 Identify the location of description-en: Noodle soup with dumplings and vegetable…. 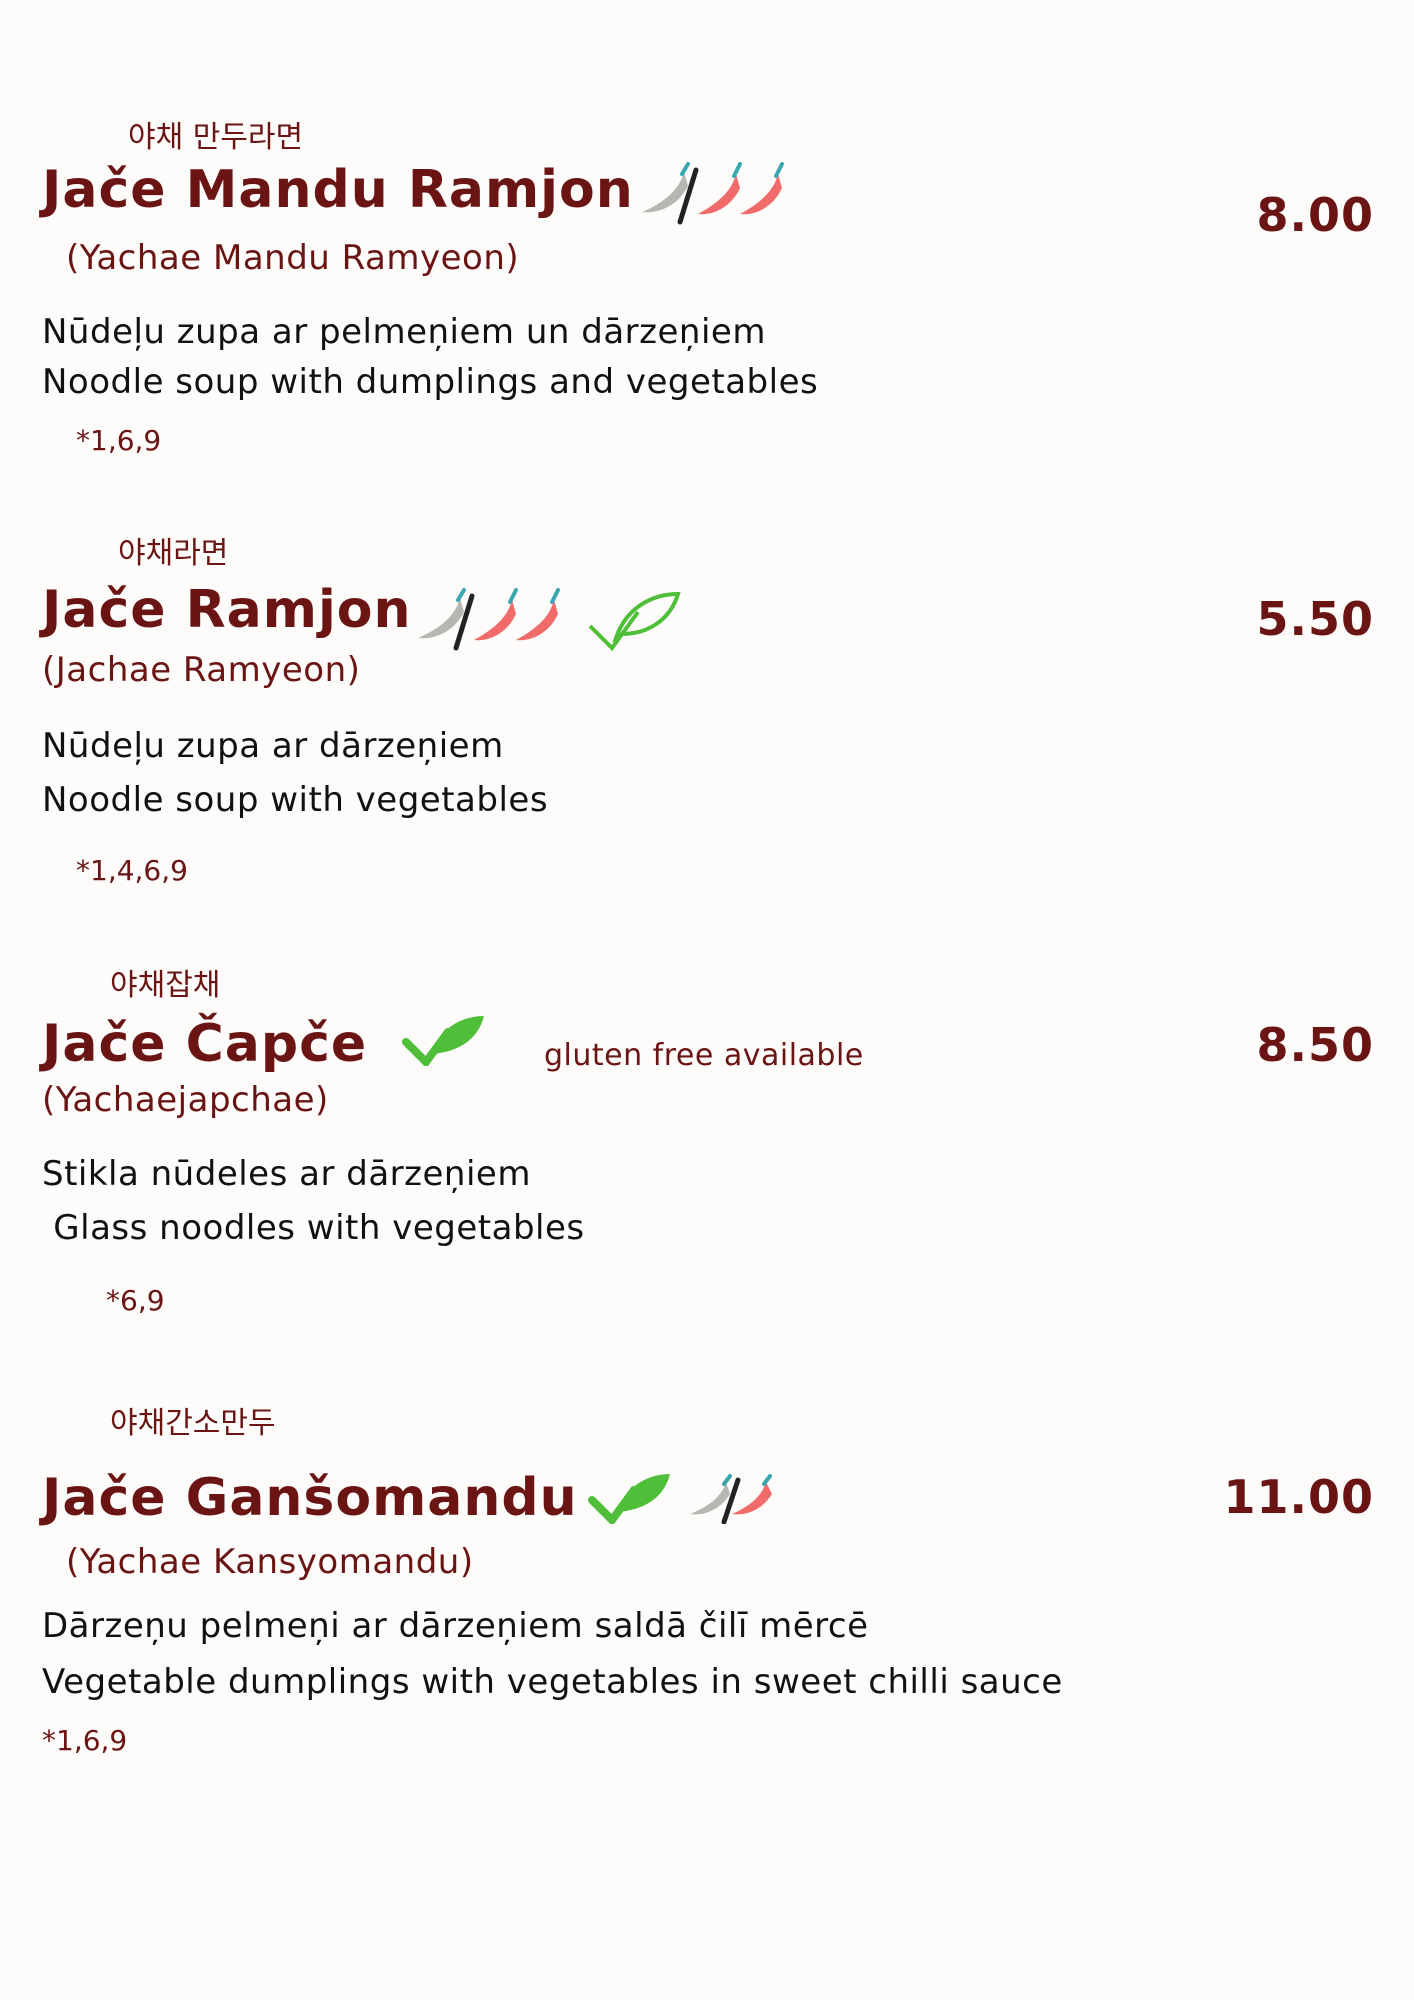
(430, 382).